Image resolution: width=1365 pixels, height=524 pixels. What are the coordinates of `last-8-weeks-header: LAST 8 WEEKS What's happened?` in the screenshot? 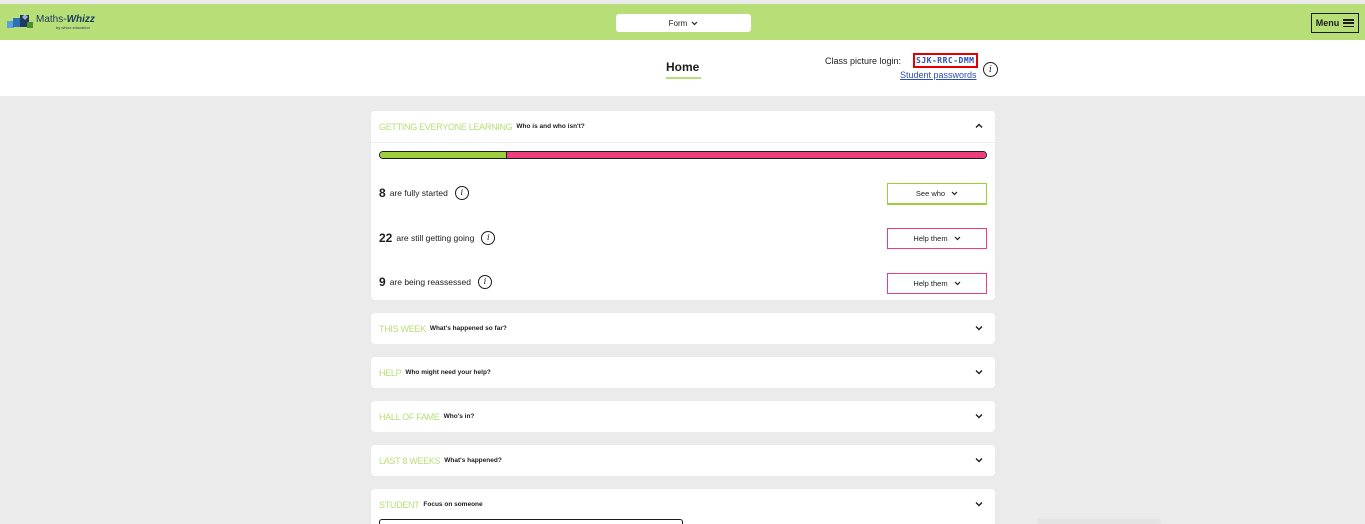 It's located at (683, 460).